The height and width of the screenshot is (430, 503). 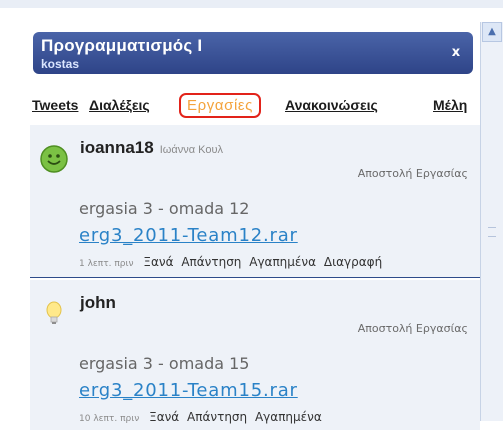 What do you see at coordinates (54, 314) in the screenshot?
I see `lightbulb-icon` at bounding box center [54, 314].